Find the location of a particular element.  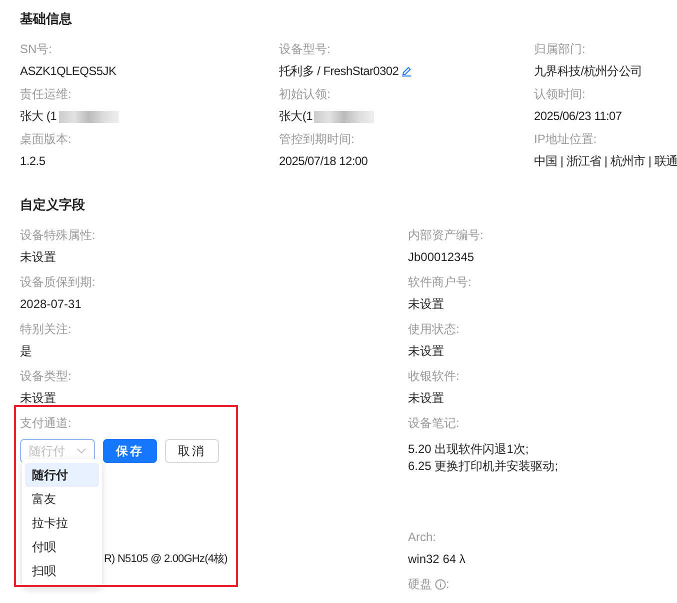

field-label: 设备类型: is located at coordinates (46, 376).